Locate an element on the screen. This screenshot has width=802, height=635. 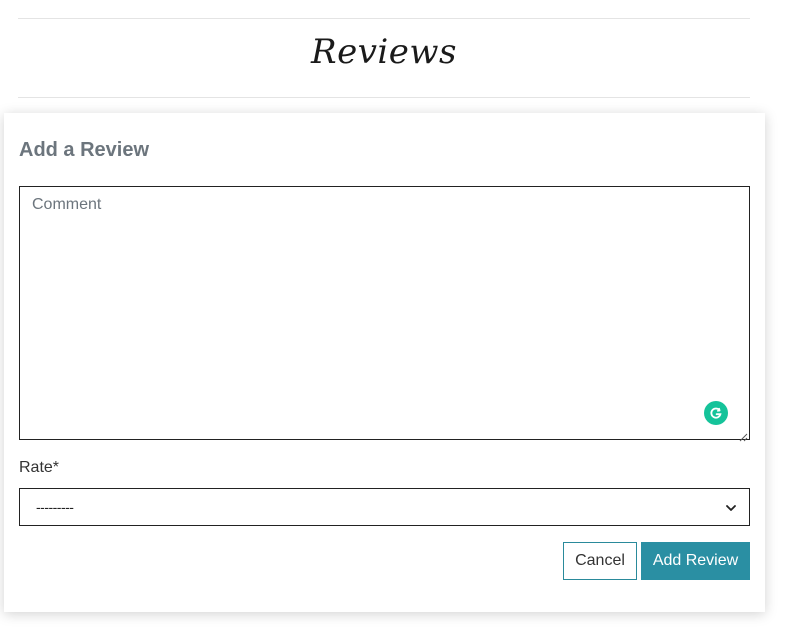
divider-top is located at coordinates (384, 18).